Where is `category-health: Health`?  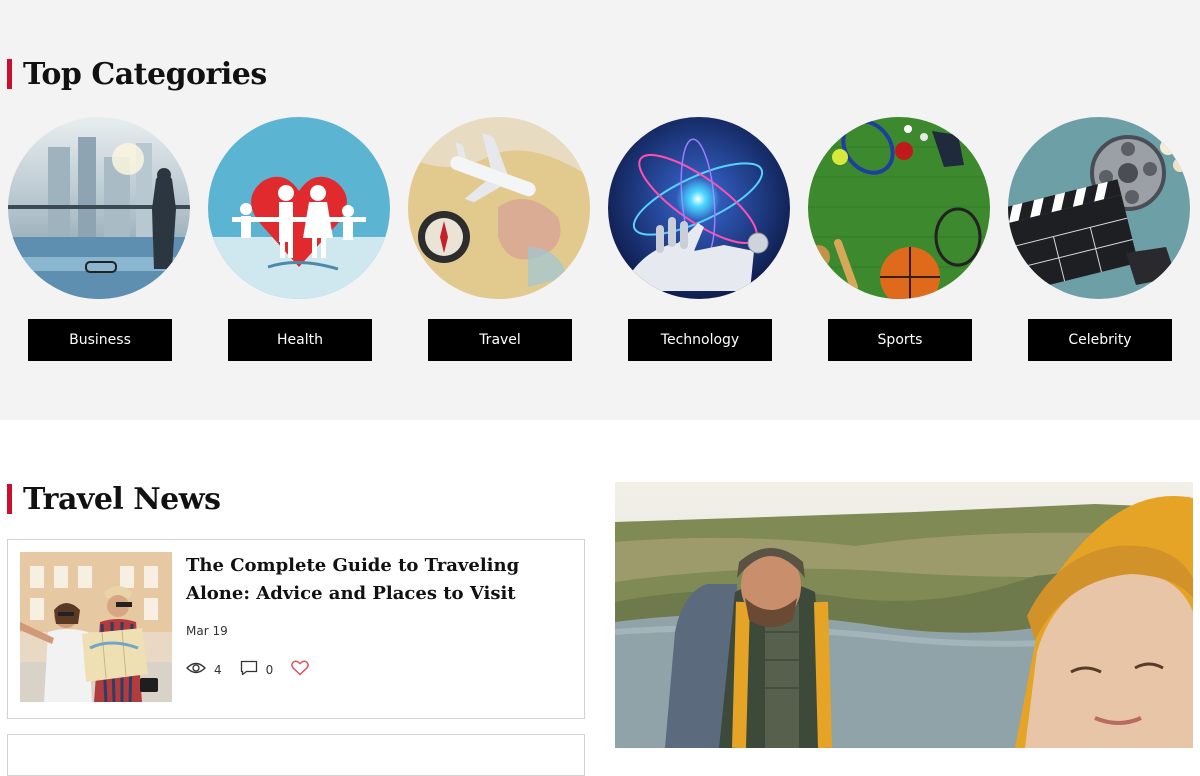
category-health: Health is located at coordinates (300, 240).